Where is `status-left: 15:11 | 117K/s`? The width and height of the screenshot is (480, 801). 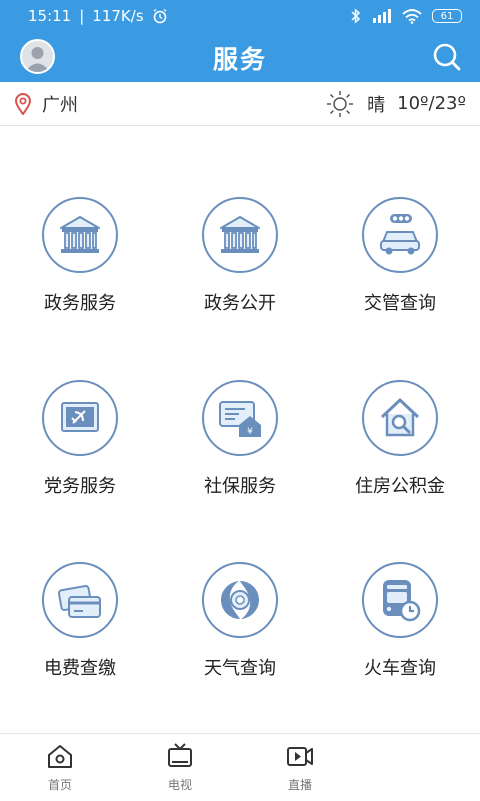 status-left: 15:11 | 117K/s is located at coordinates (98, 16).